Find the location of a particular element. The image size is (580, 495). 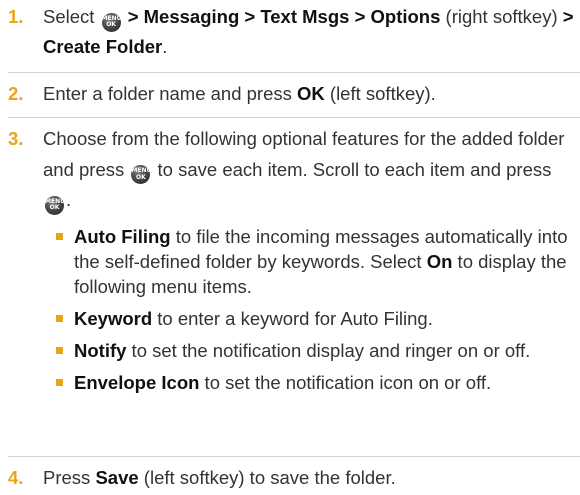

feature-term: Envelope Icon is located at coordinates (137, 382).